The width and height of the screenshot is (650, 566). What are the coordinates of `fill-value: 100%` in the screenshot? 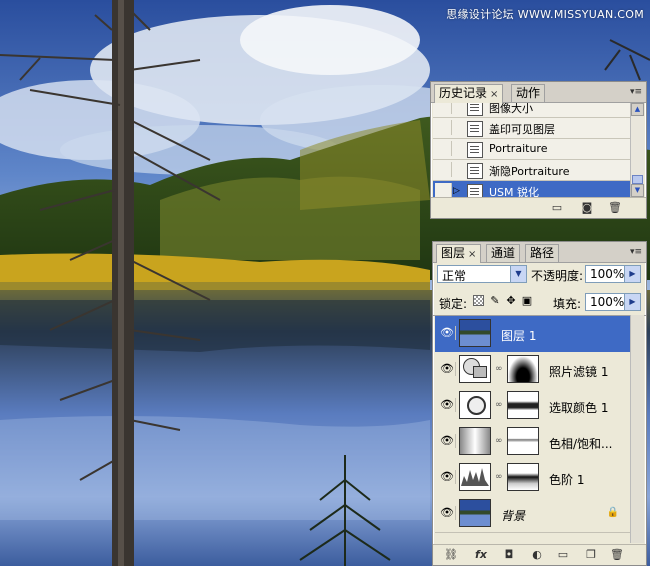 It's located at (607, 302).